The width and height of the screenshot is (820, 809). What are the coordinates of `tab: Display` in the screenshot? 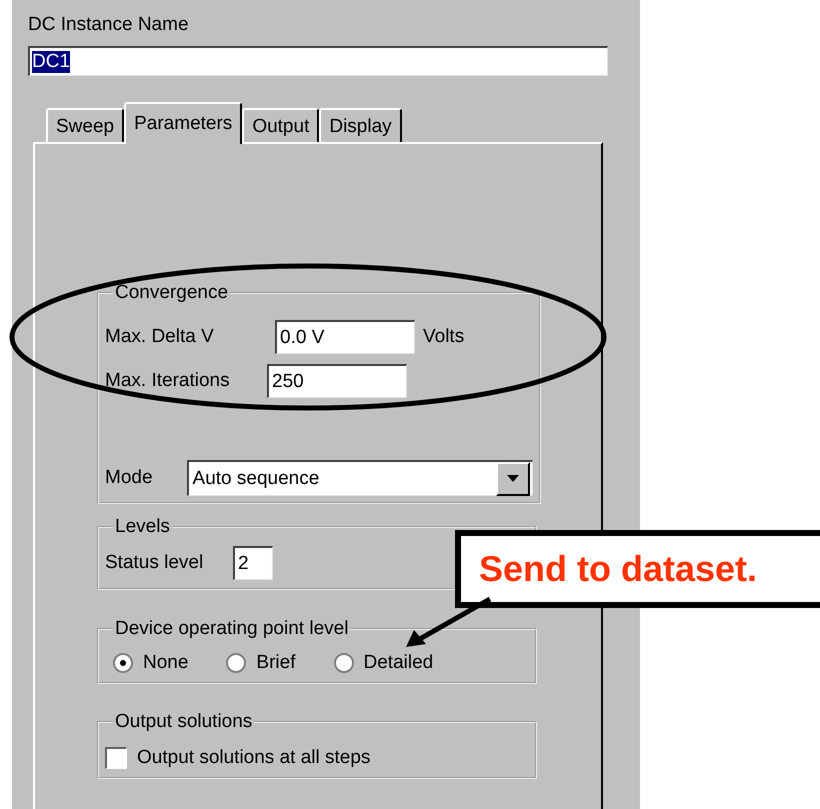 It's located at (360, 125).